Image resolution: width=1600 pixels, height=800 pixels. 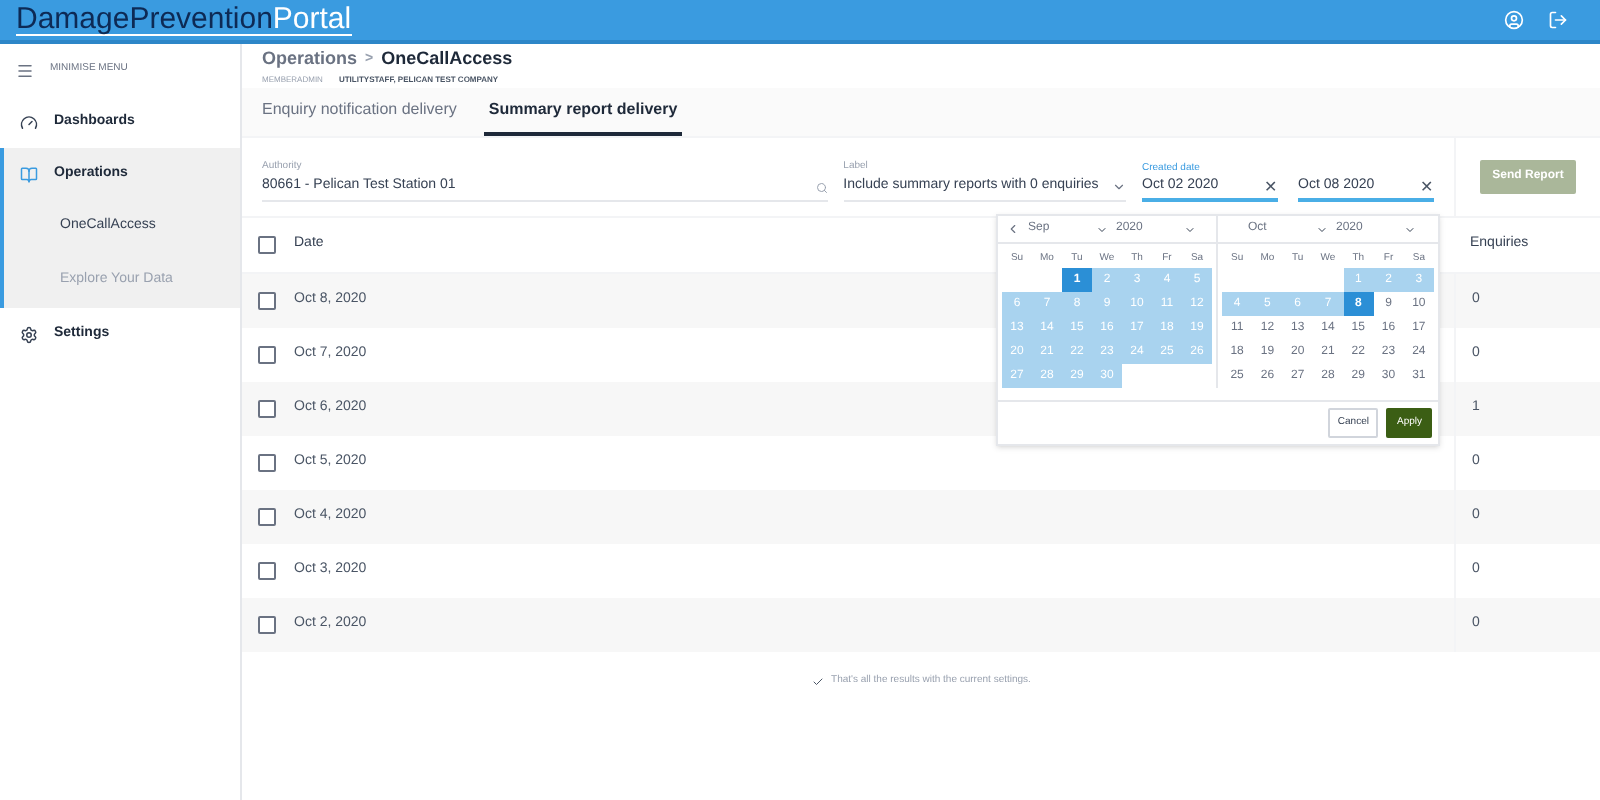 I want to click on logout-icon, so click(x=1558, y=20).